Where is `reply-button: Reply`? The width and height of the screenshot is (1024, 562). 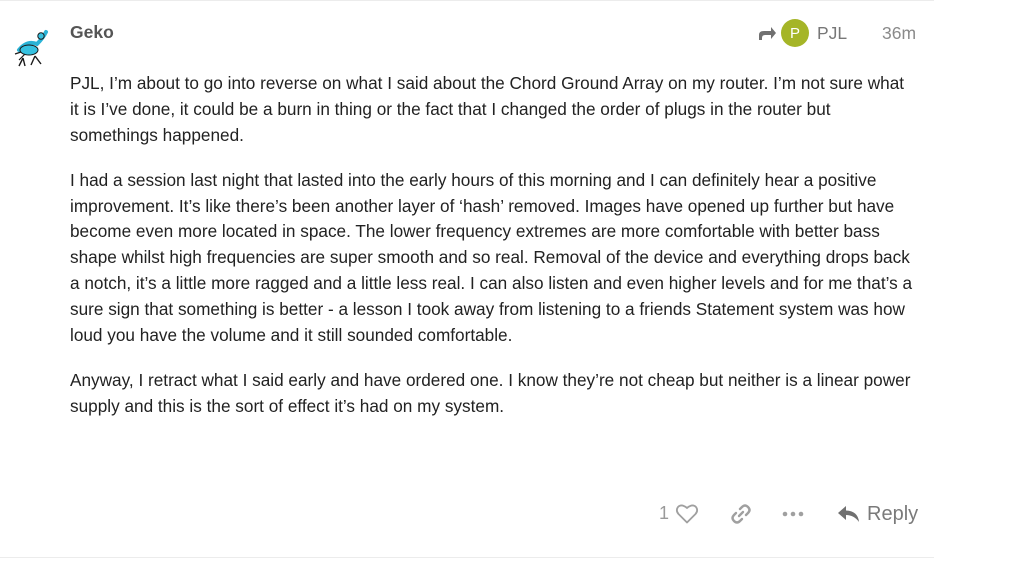 reply-button: Reply is located at coordinates (877, 514).